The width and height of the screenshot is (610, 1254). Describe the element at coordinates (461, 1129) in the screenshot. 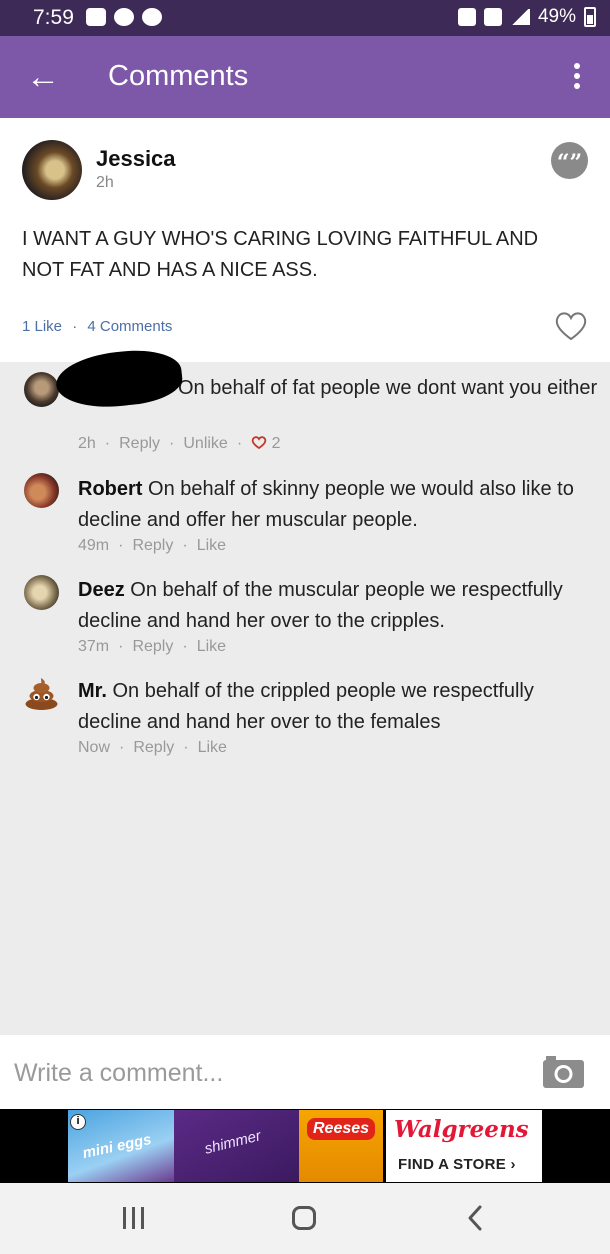

I see `ad-brand: Walgreens` at that location.